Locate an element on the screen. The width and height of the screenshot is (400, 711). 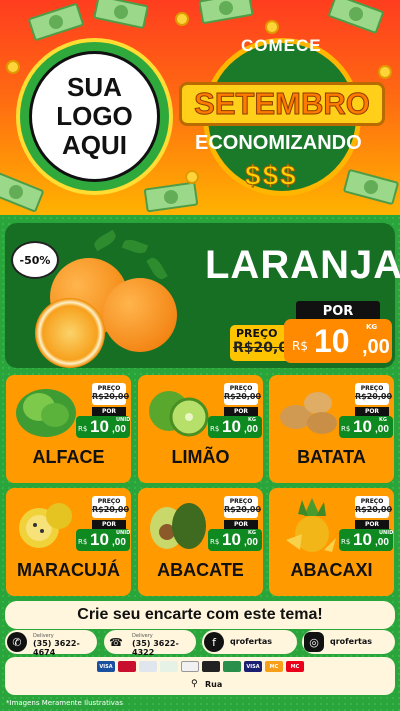
facebook-contact: f qrofertas is located at coordinates (249, 642).